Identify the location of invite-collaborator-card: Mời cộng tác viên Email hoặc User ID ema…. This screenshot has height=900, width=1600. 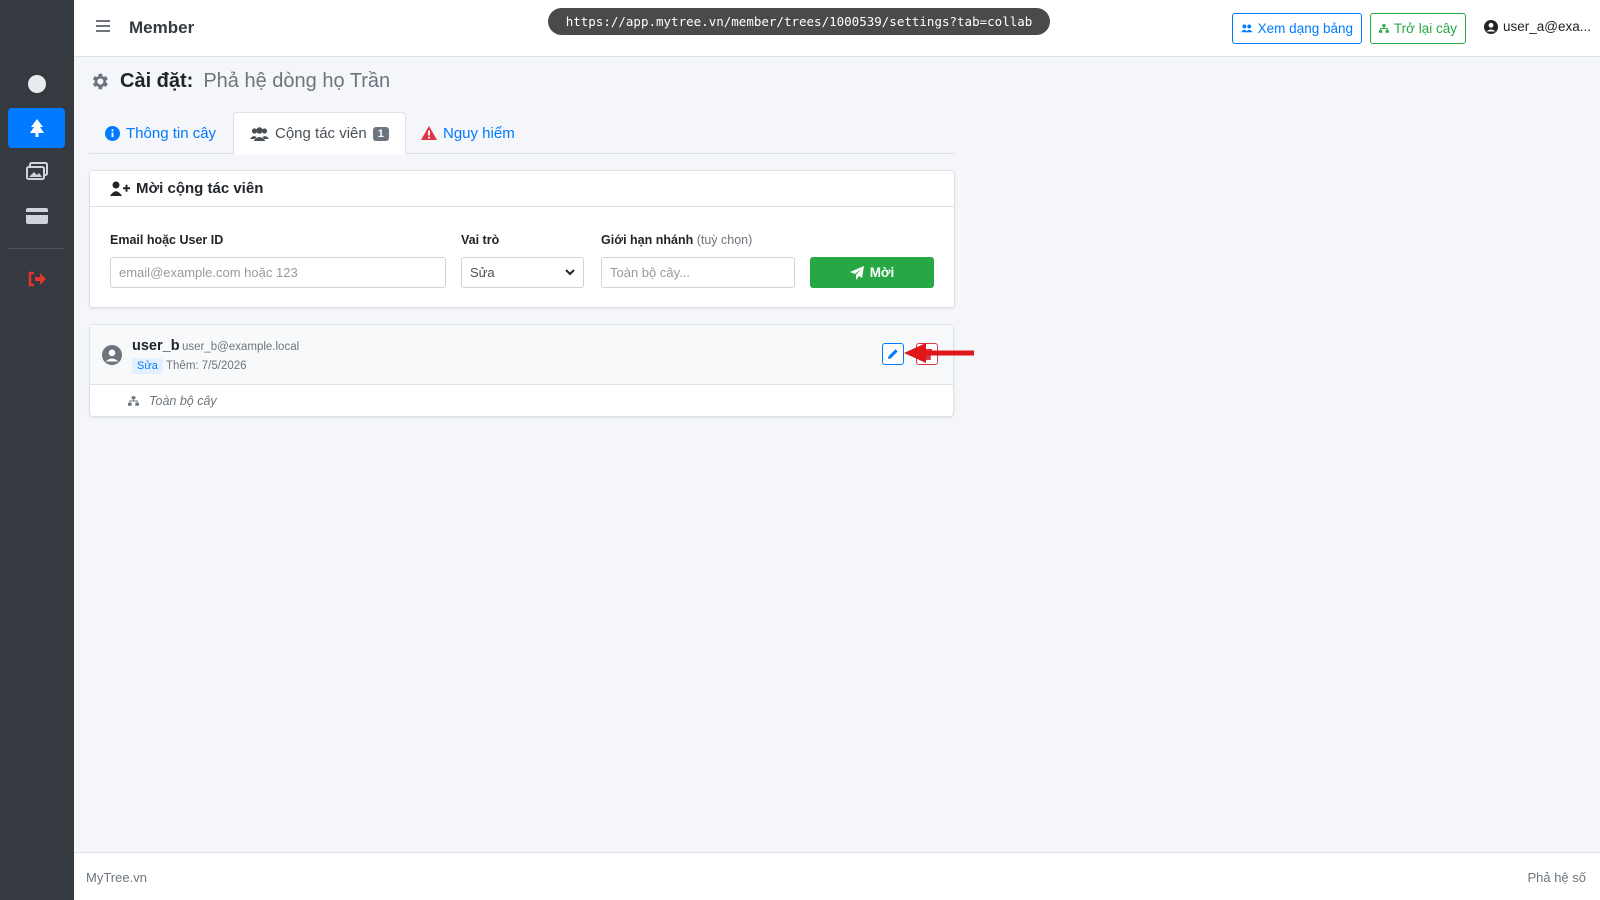
(522, 239).